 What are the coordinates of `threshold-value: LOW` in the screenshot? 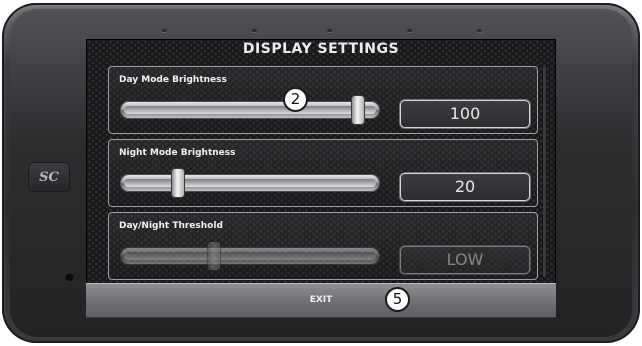 It's located at (465, 260).